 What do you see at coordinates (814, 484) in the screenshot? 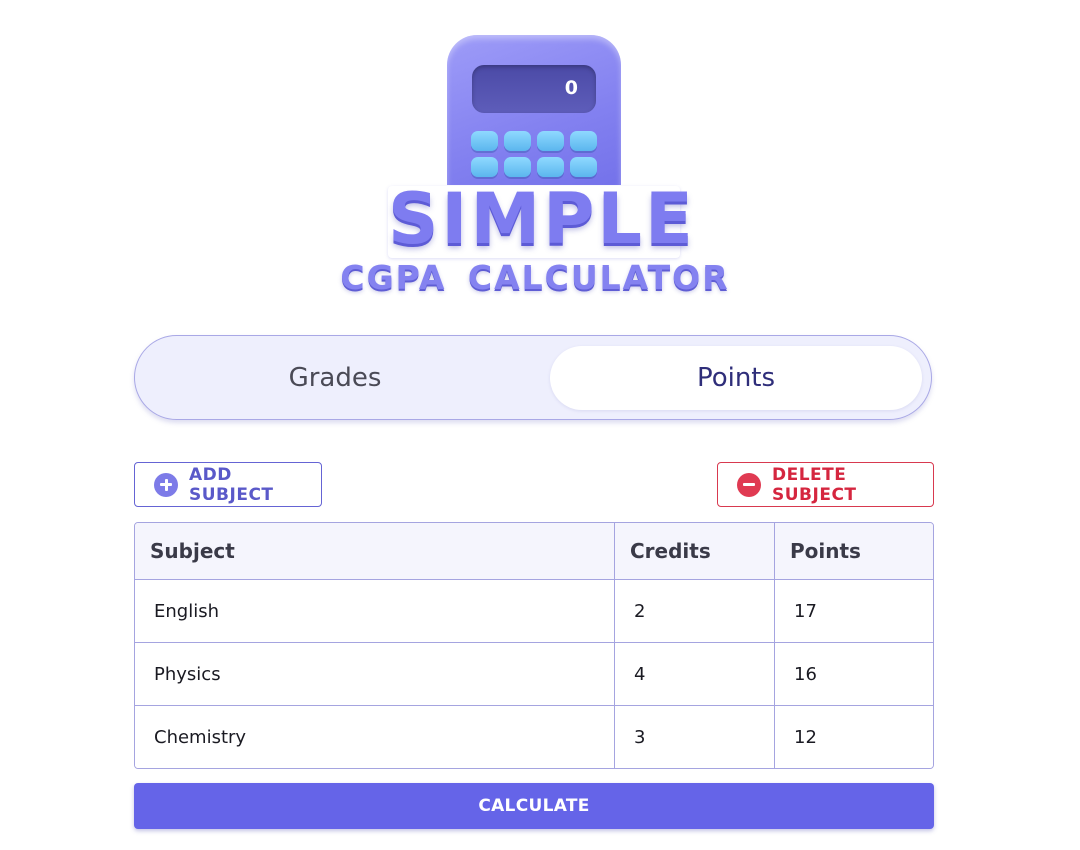
I see `delete-subject-label: DELETE SUBJECT` at bounding box center [814, 484].